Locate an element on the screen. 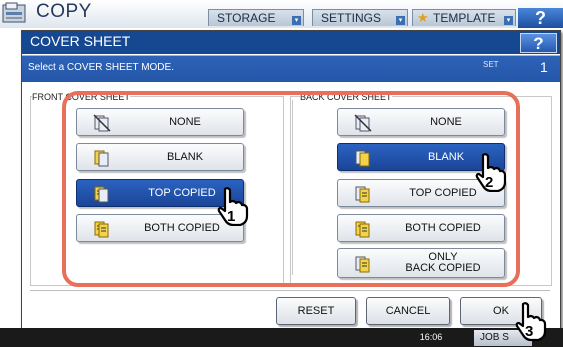 The width and height of the screenshot is (563, 347). step-number: 3 is located at coordinates (529, 331).